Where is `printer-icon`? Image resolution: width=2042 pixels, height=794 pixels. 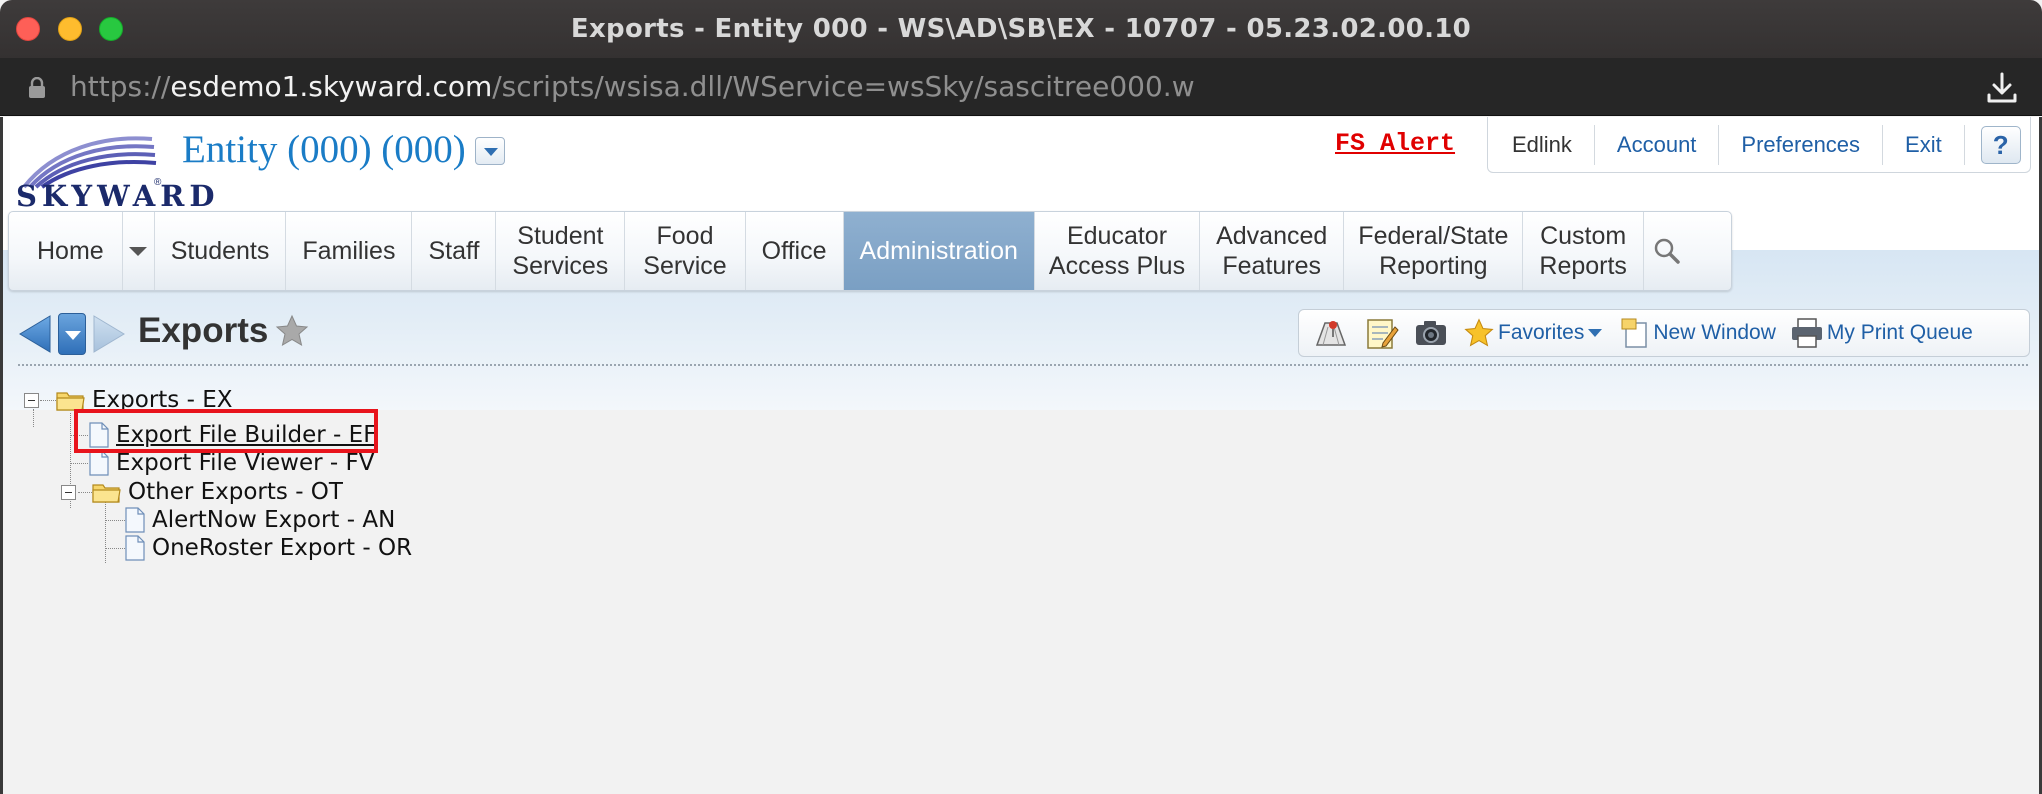 printer-icon is located at coordinates (1806, 333).